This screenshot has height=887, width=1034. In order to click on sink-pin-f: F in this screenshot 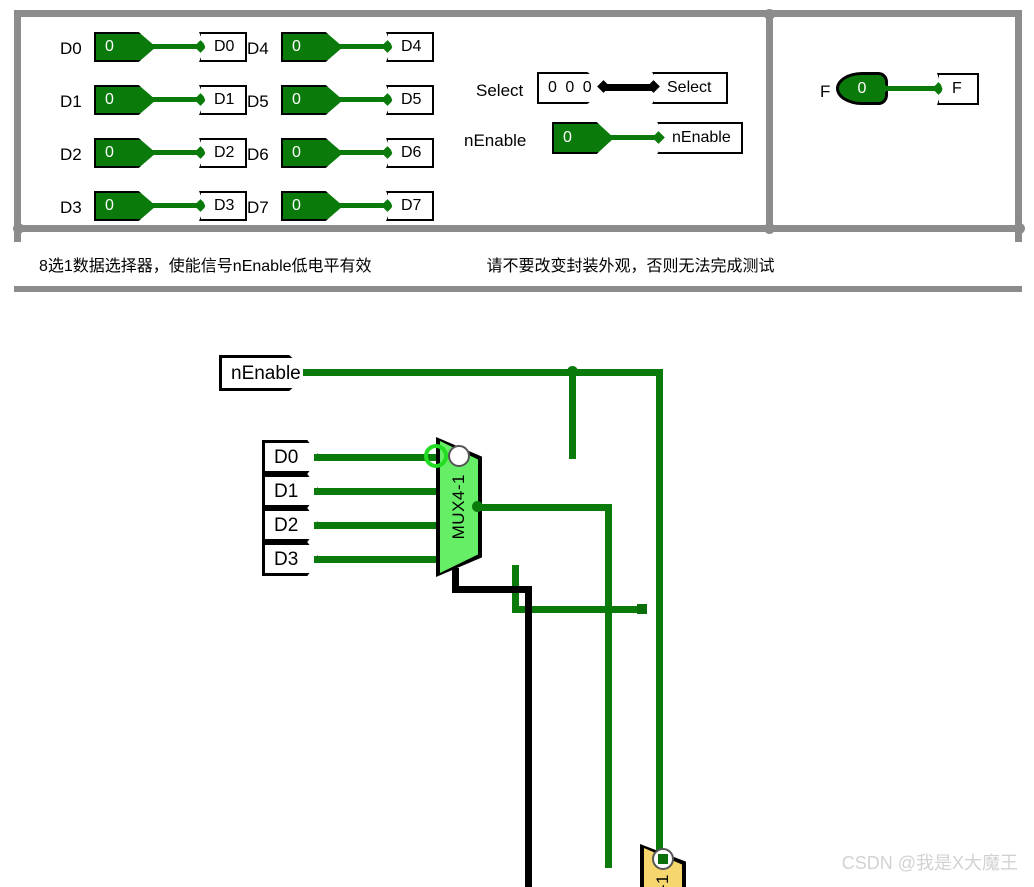, I will do `click(958, 89)`.